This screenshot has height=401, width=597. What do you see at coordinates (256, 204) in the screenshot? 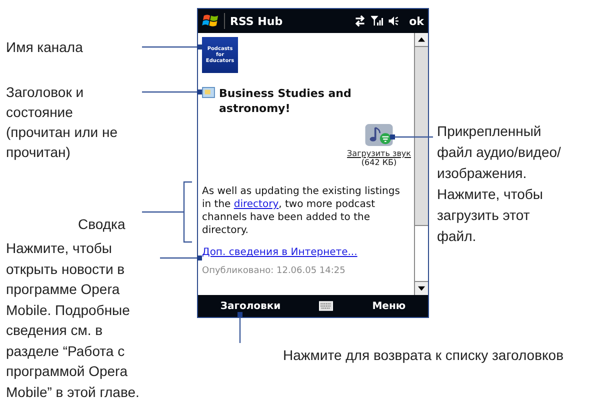
I see `directory-link: directory` at bounding box center [256, 204].